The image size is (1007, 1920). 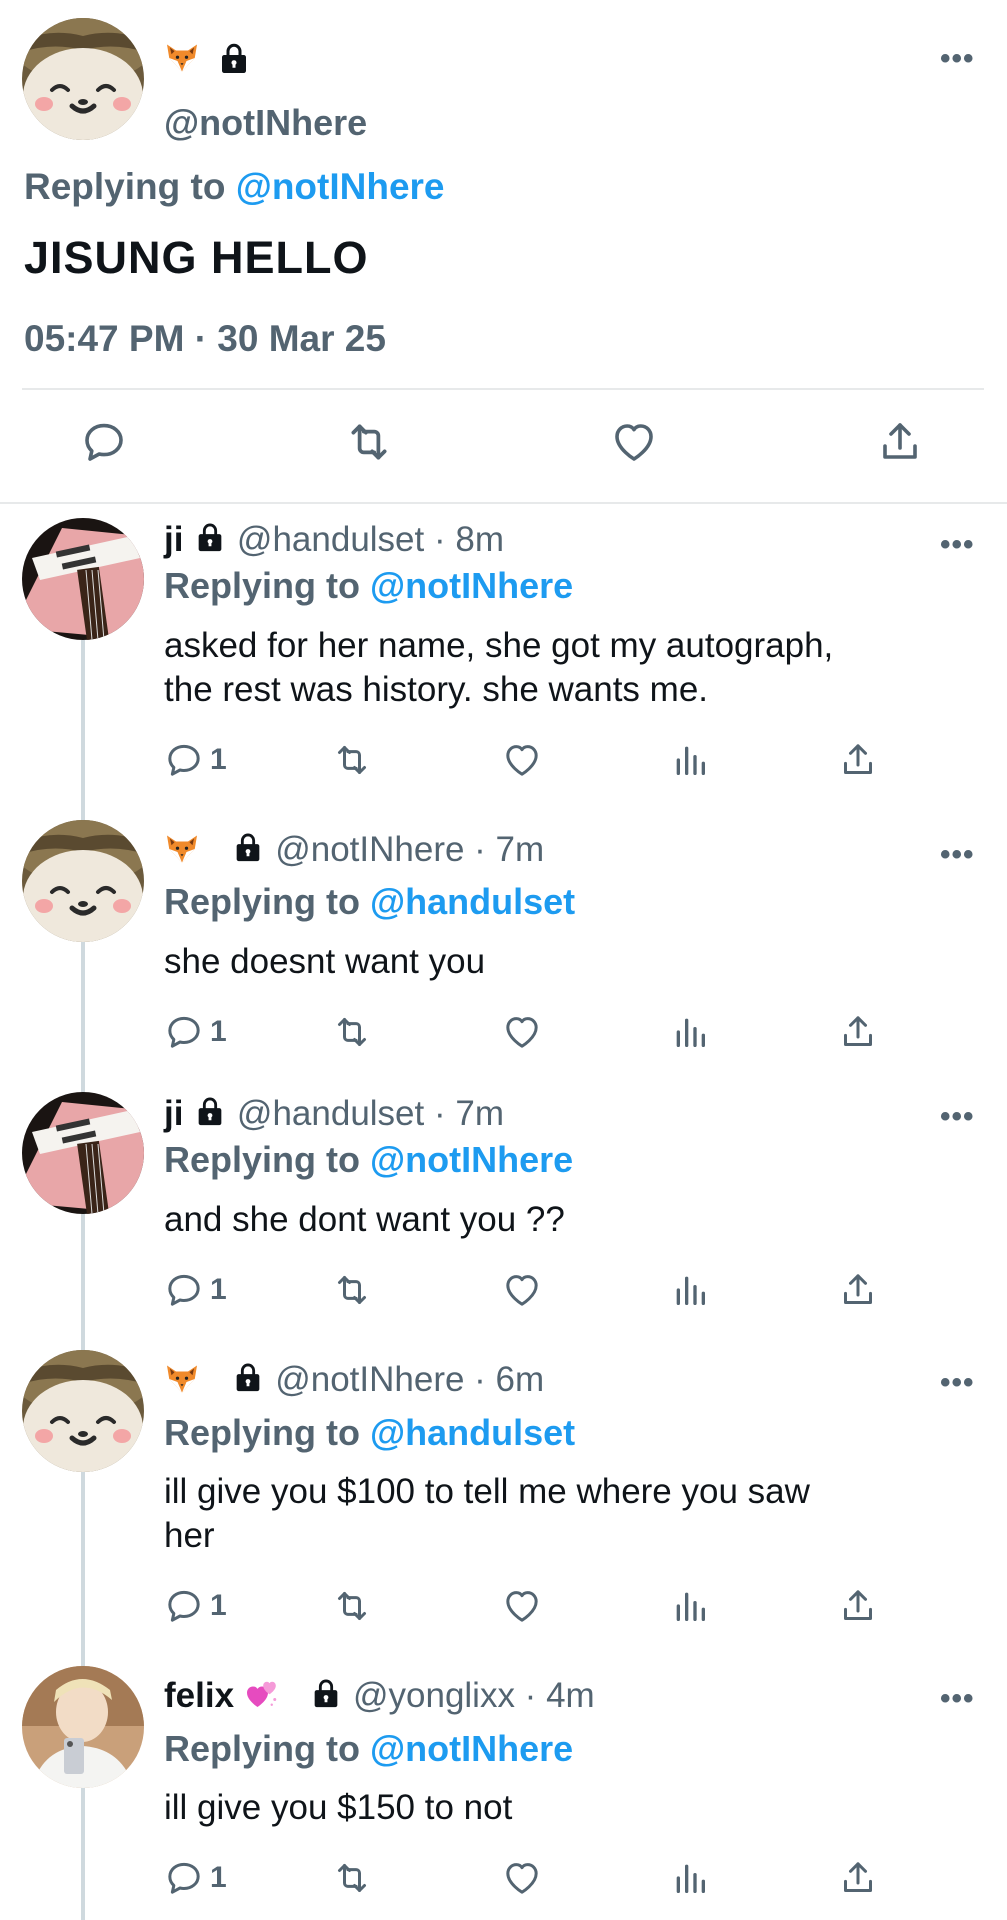 What do you see at coordinates (409, 849) in the screenshot?
I see `handle-time: @notINhere · 7m` at bounding box center [409, 849].